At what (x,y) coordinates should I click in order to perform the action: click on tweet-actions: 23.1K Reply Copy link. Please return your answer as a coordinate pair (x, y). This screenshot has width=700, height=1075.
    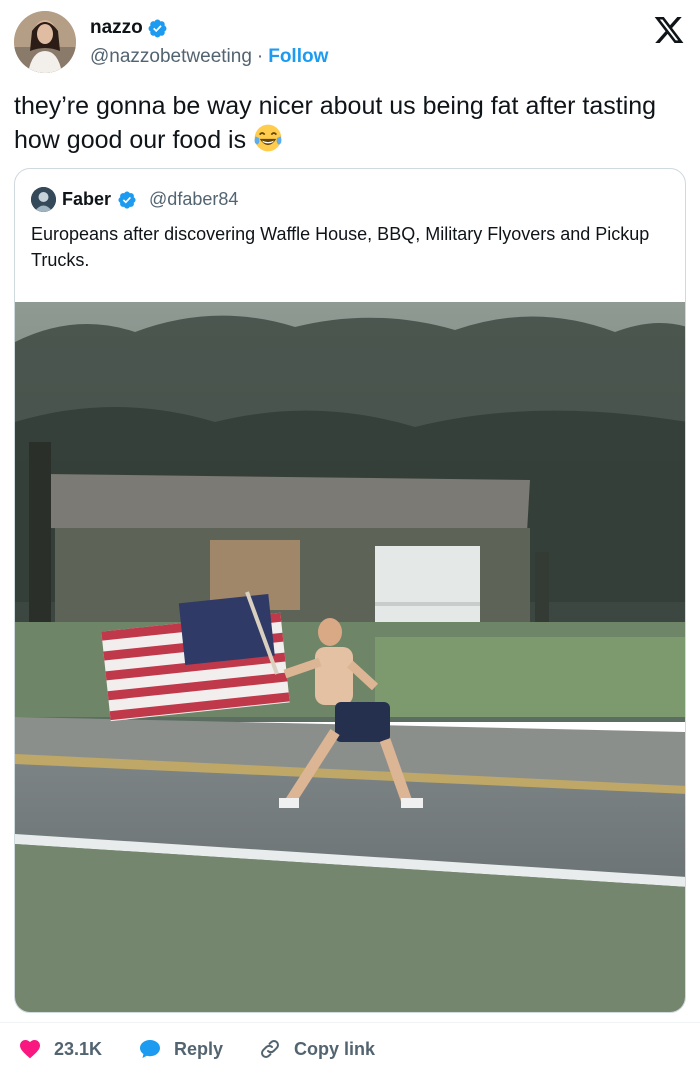
    Looking at the image, I should click on (350, 1048).